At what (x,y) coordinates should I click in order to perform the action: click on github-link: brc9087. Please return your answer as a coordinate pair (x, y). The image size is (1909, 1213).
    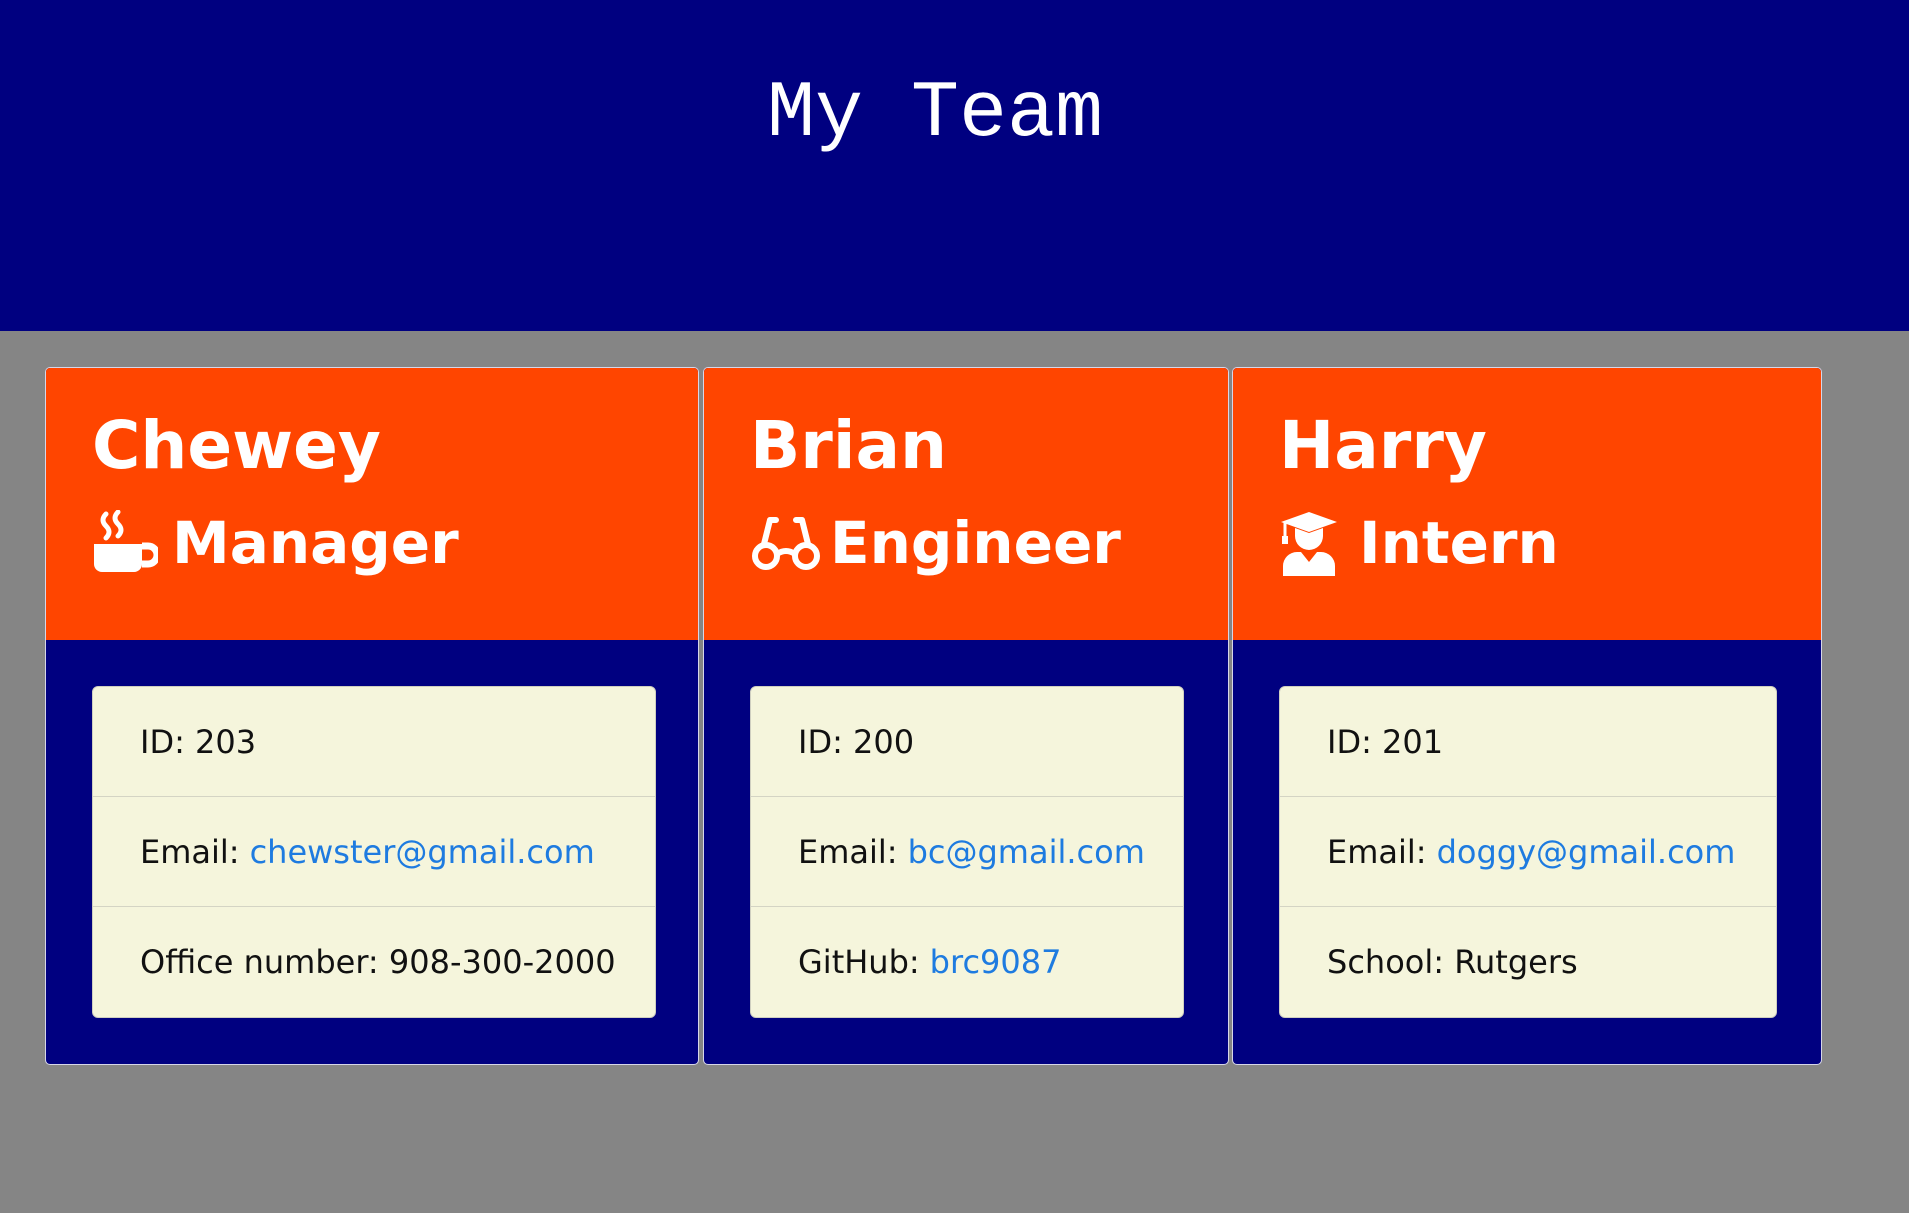
    Looking at the image, I should click on (996, 962).